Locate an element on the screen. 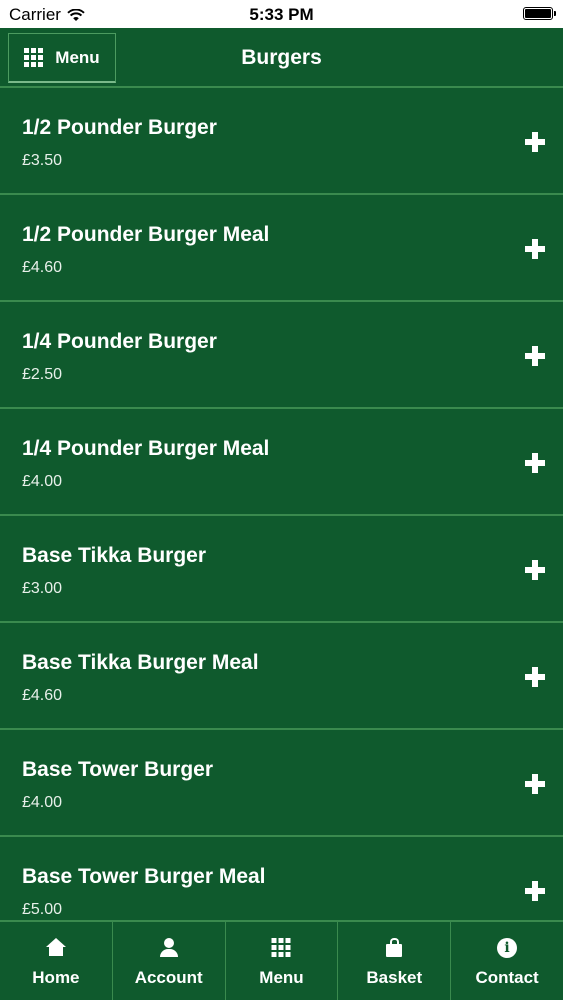  page-title: Burgers is located at coordinates (281, 57).